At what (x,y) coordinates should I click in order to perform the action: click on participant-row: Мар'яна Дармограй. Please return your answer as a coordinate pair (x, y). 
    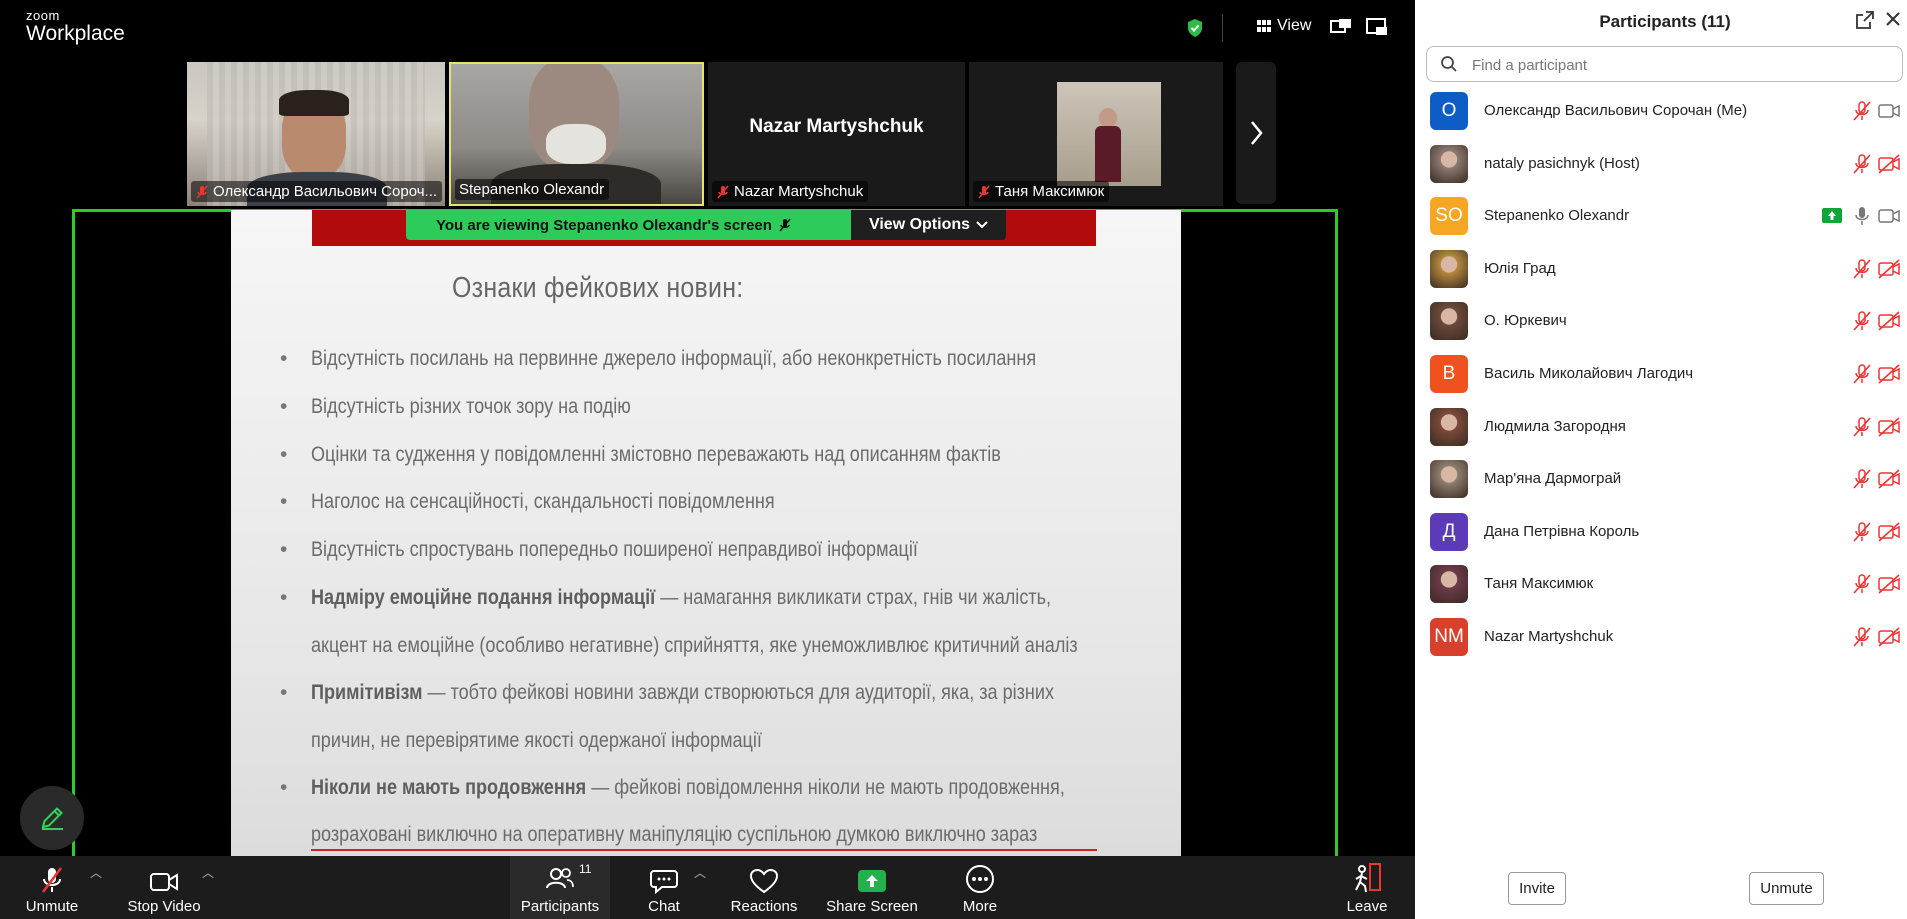
    Looking at the image, I should click on (1661, 477).